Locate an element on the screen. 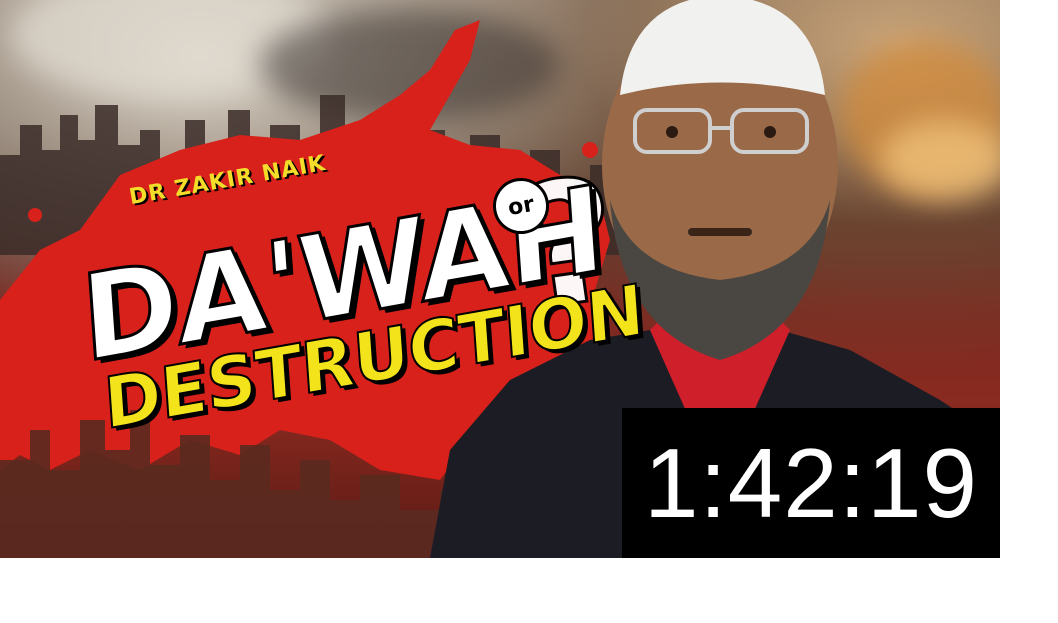  video-duration-badge: 1:42:19 is located at coordinates (811, 483).